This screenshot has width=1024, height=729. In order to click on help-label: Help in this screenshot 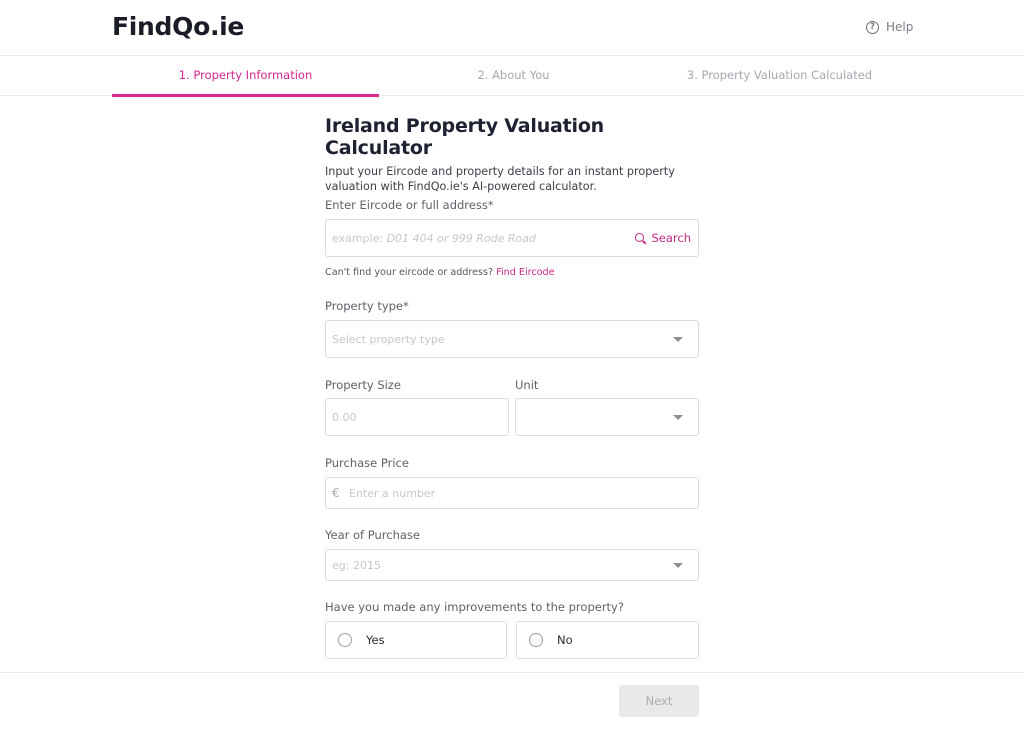, I will do `click(900, 27)`.